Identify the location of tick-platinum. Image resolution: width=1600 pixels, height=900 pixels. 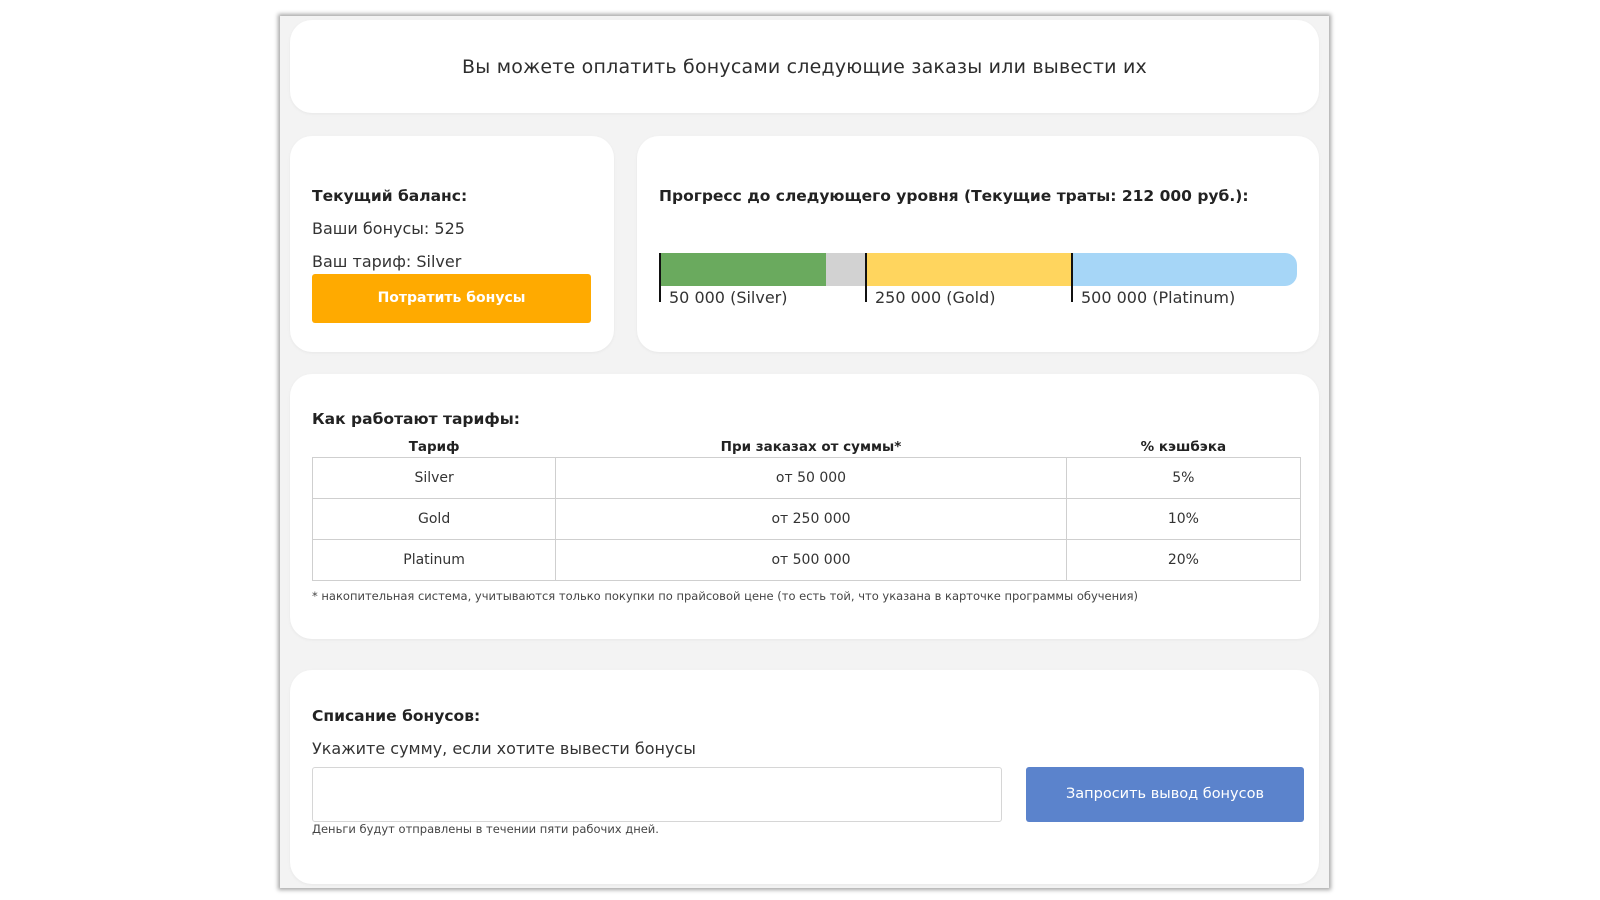
(1072, 277).